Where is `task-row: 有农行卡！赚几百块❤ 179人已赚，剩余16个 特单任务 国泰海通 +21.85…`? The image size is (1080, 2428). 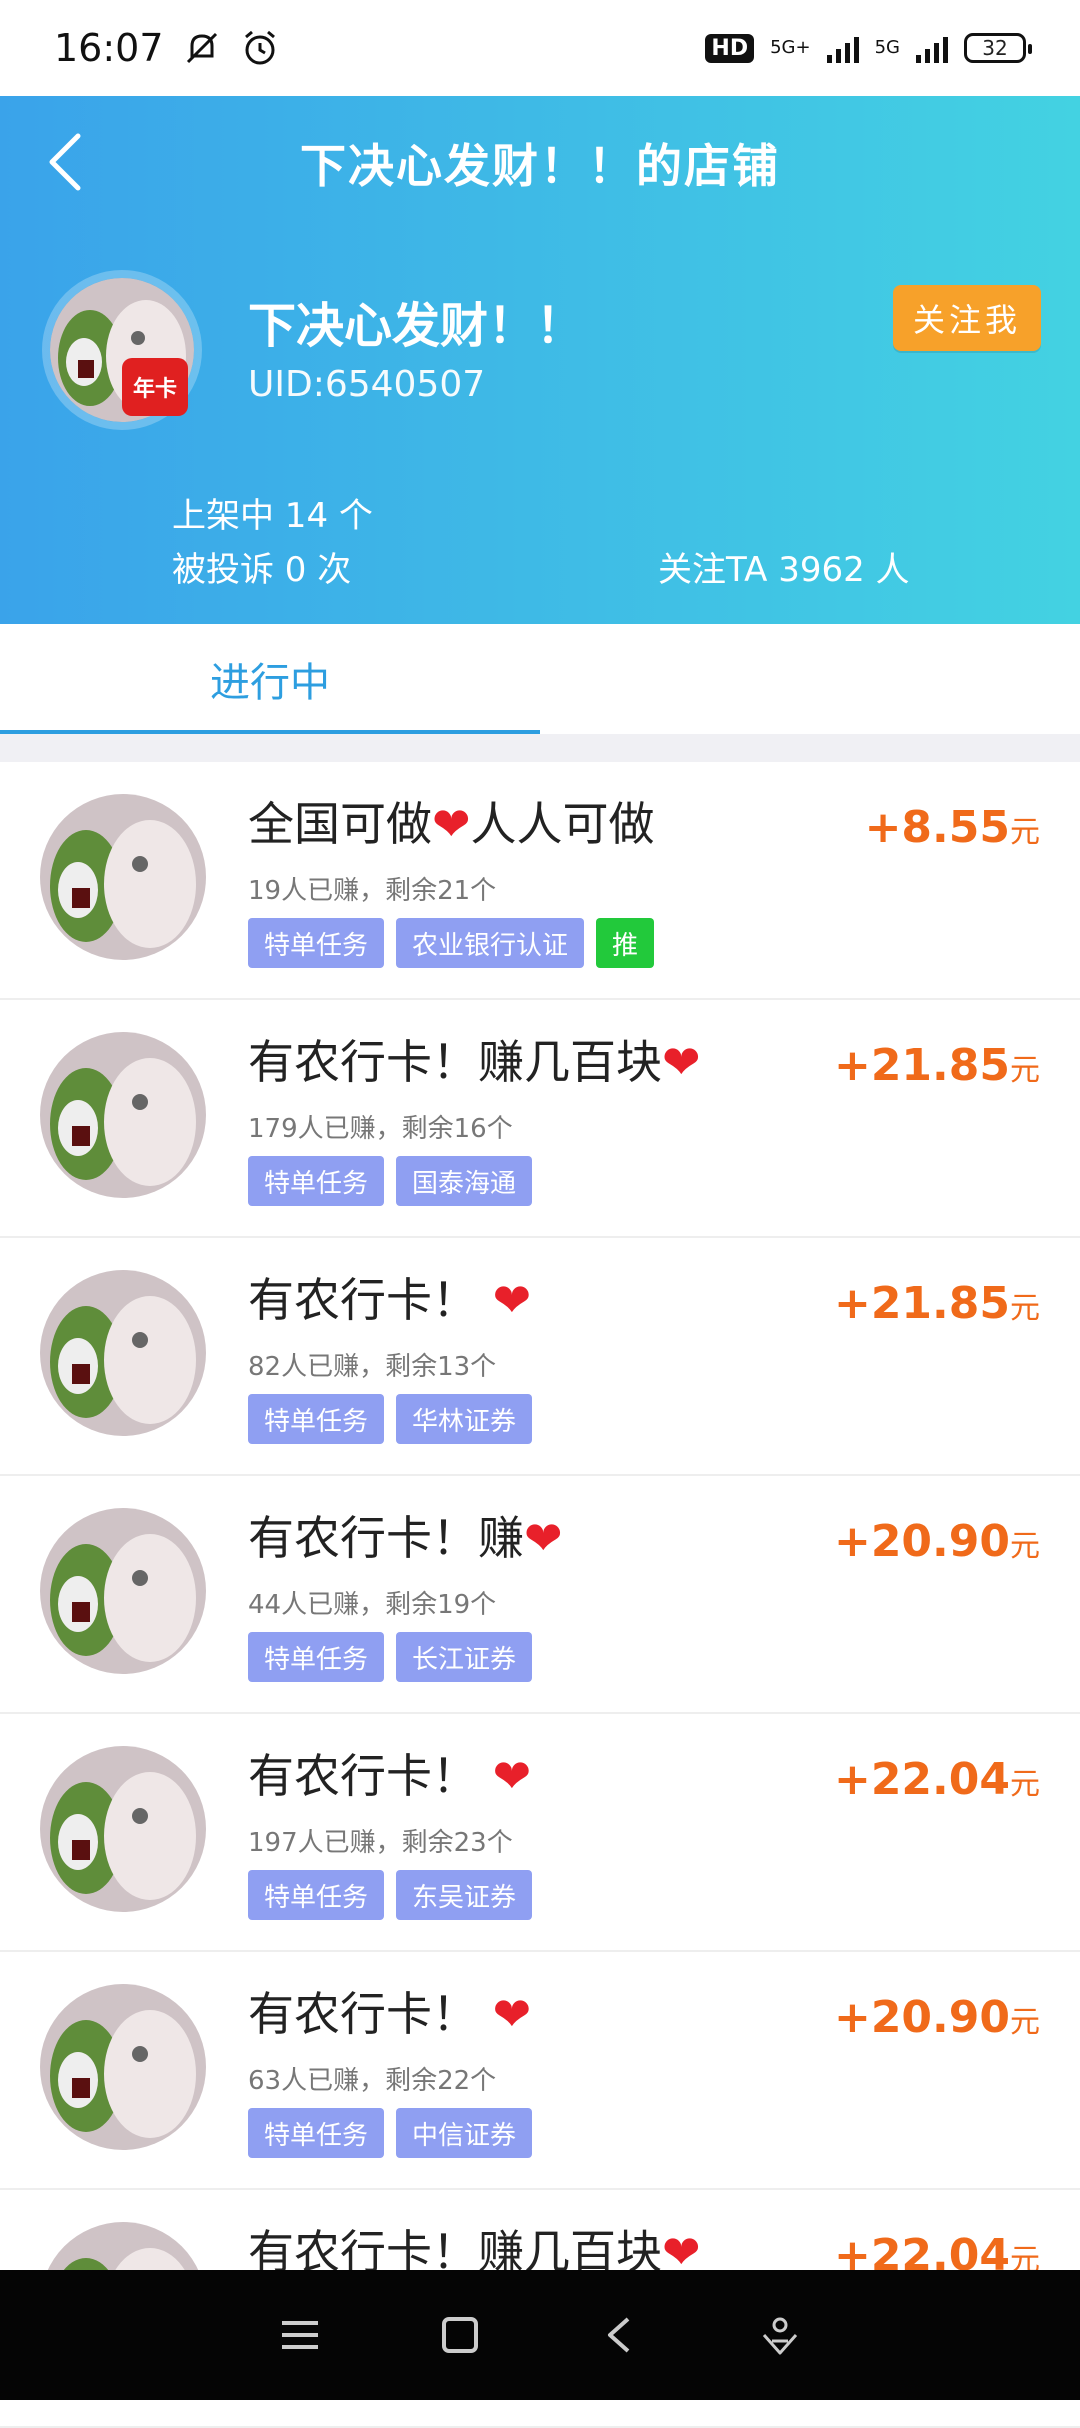
task-row: 有农行卡！赚几百块❤ 179人已赚，剩余16个 特单任务 国泰海通 +21.85… is located at coordinates (540, 1119).